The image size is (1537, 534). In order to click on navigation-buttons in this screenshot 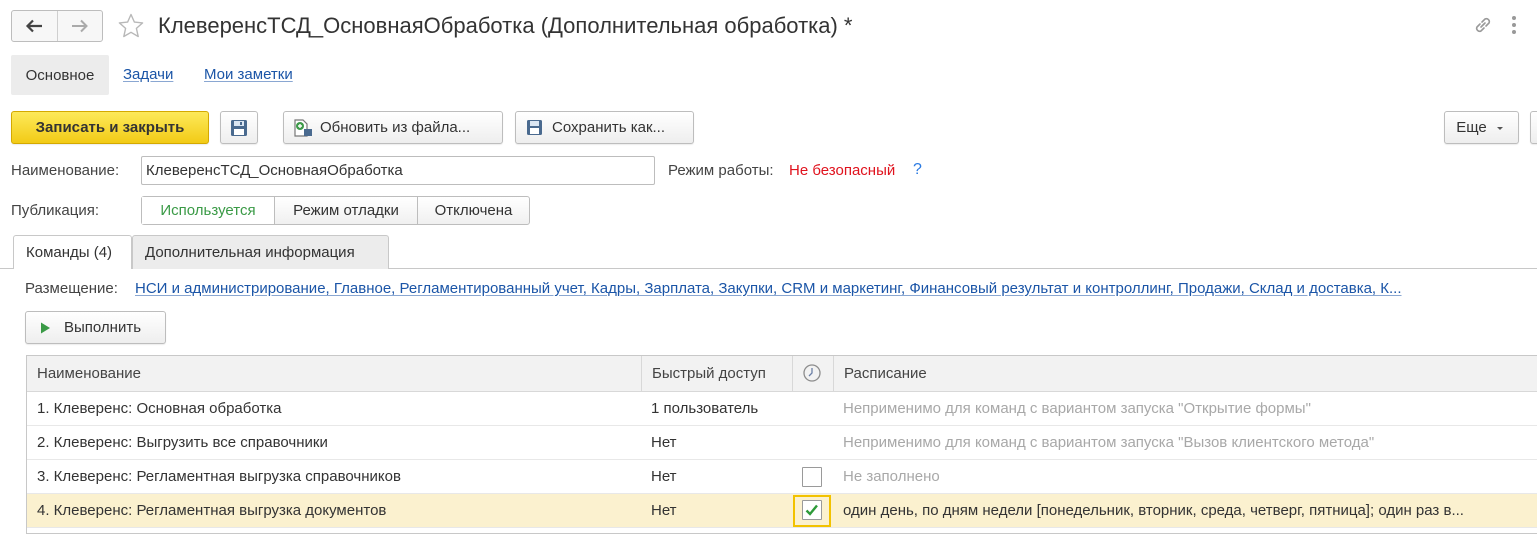, I will do `click(57, 26)`.